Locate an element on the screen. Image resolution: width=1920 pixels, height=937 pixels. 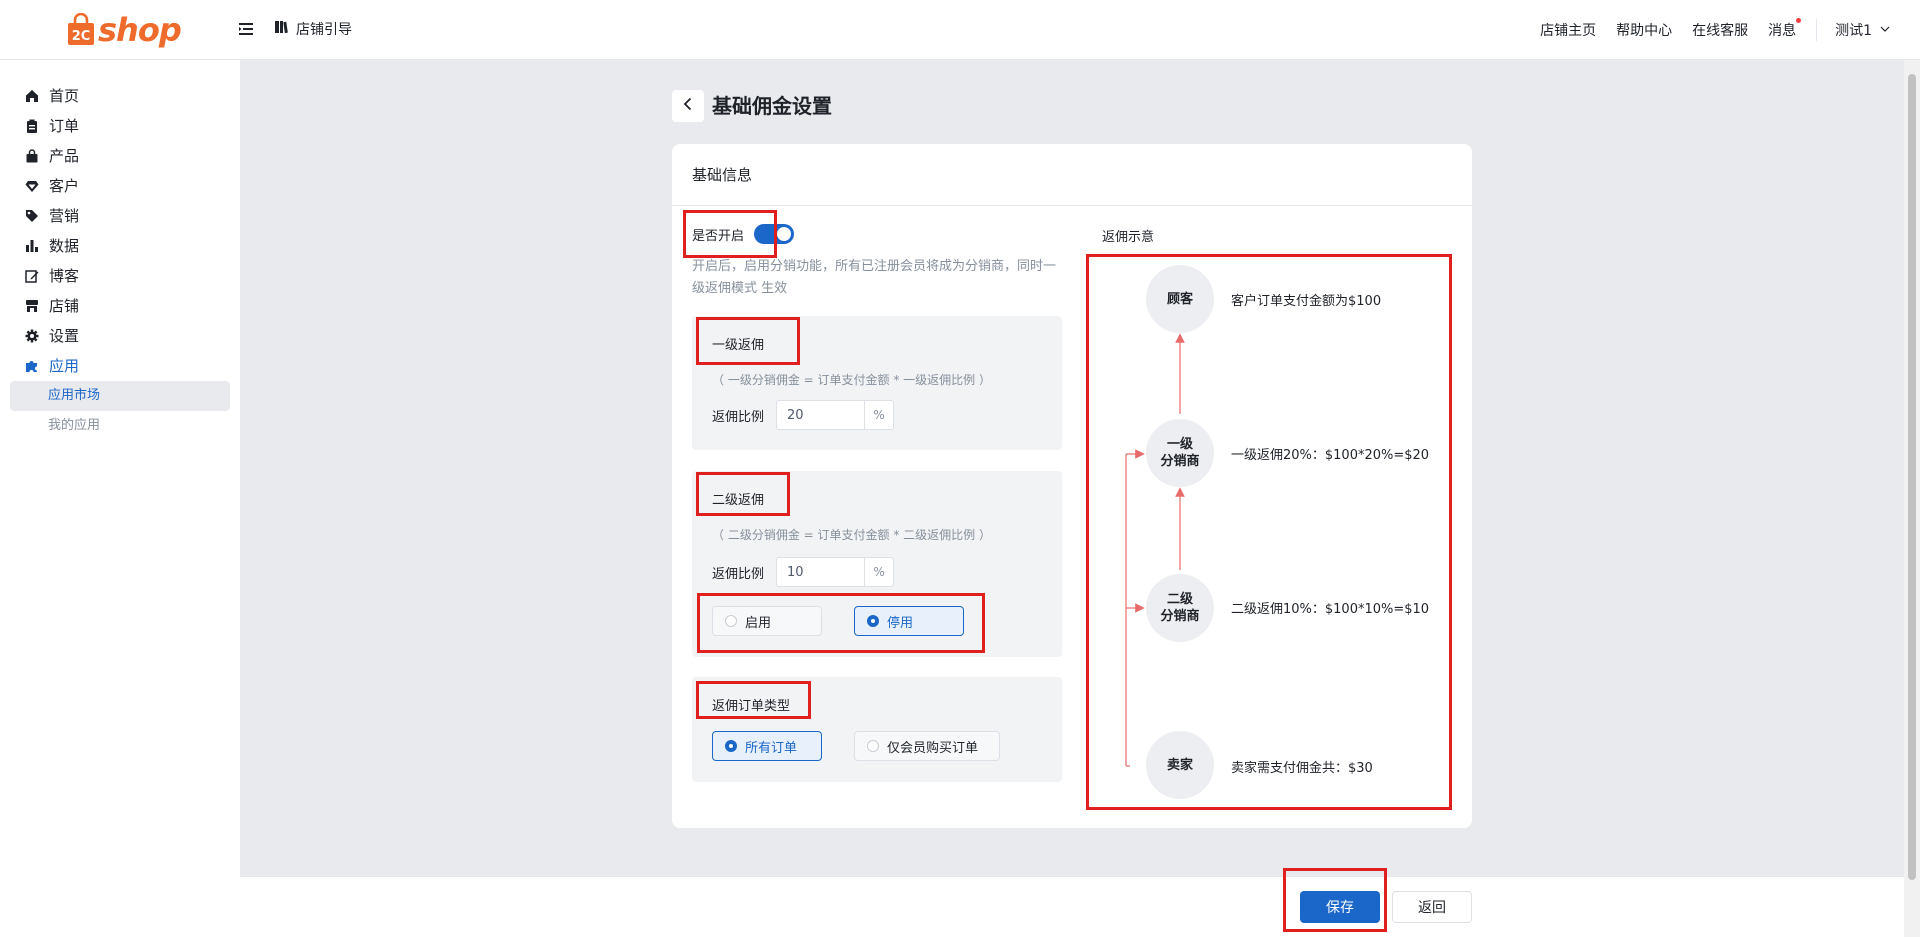
store-guide-link: 店铺引导 is located at coordinates (313, 29).